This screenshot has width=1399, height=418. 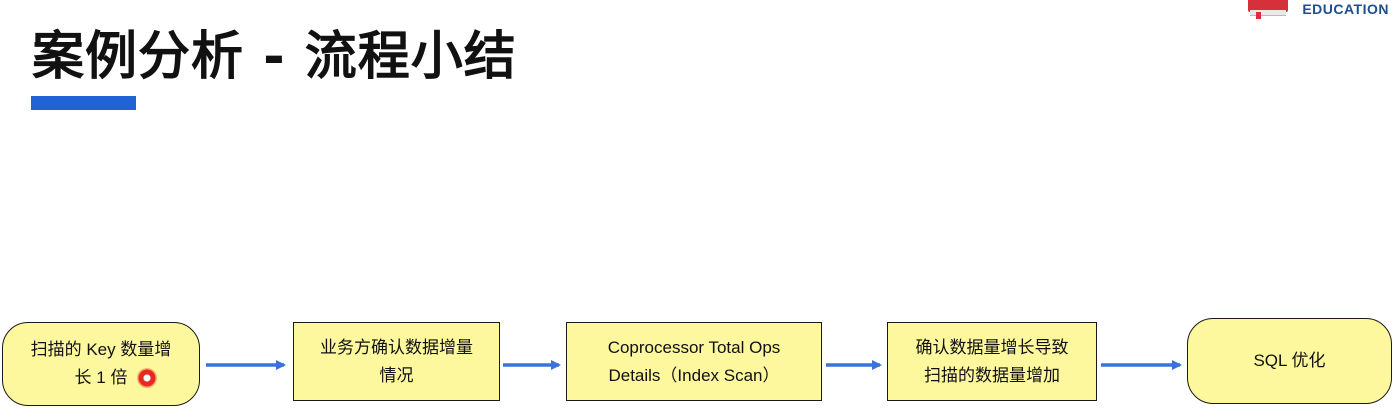 What do you see at coordinates (396, 361) in the screenshot?
I see `flow-node-confirm-data-increment: 业务方确认数据增量 情况` at bounding box center [396, 361].